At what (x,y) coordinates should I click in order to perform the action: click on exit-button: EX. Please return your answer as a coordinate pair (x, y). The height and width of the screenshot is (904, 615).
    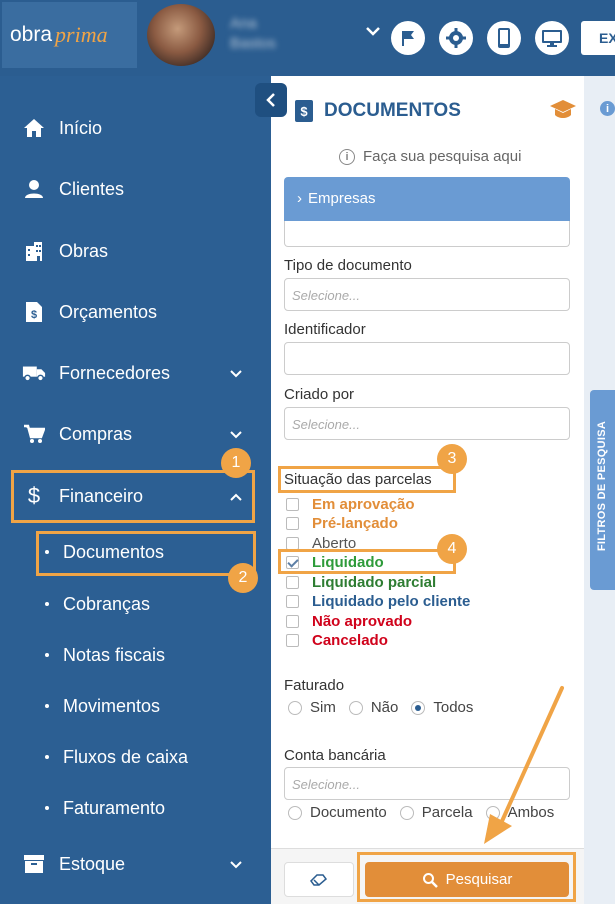
    Looking at the image, I should click on (598, 38).